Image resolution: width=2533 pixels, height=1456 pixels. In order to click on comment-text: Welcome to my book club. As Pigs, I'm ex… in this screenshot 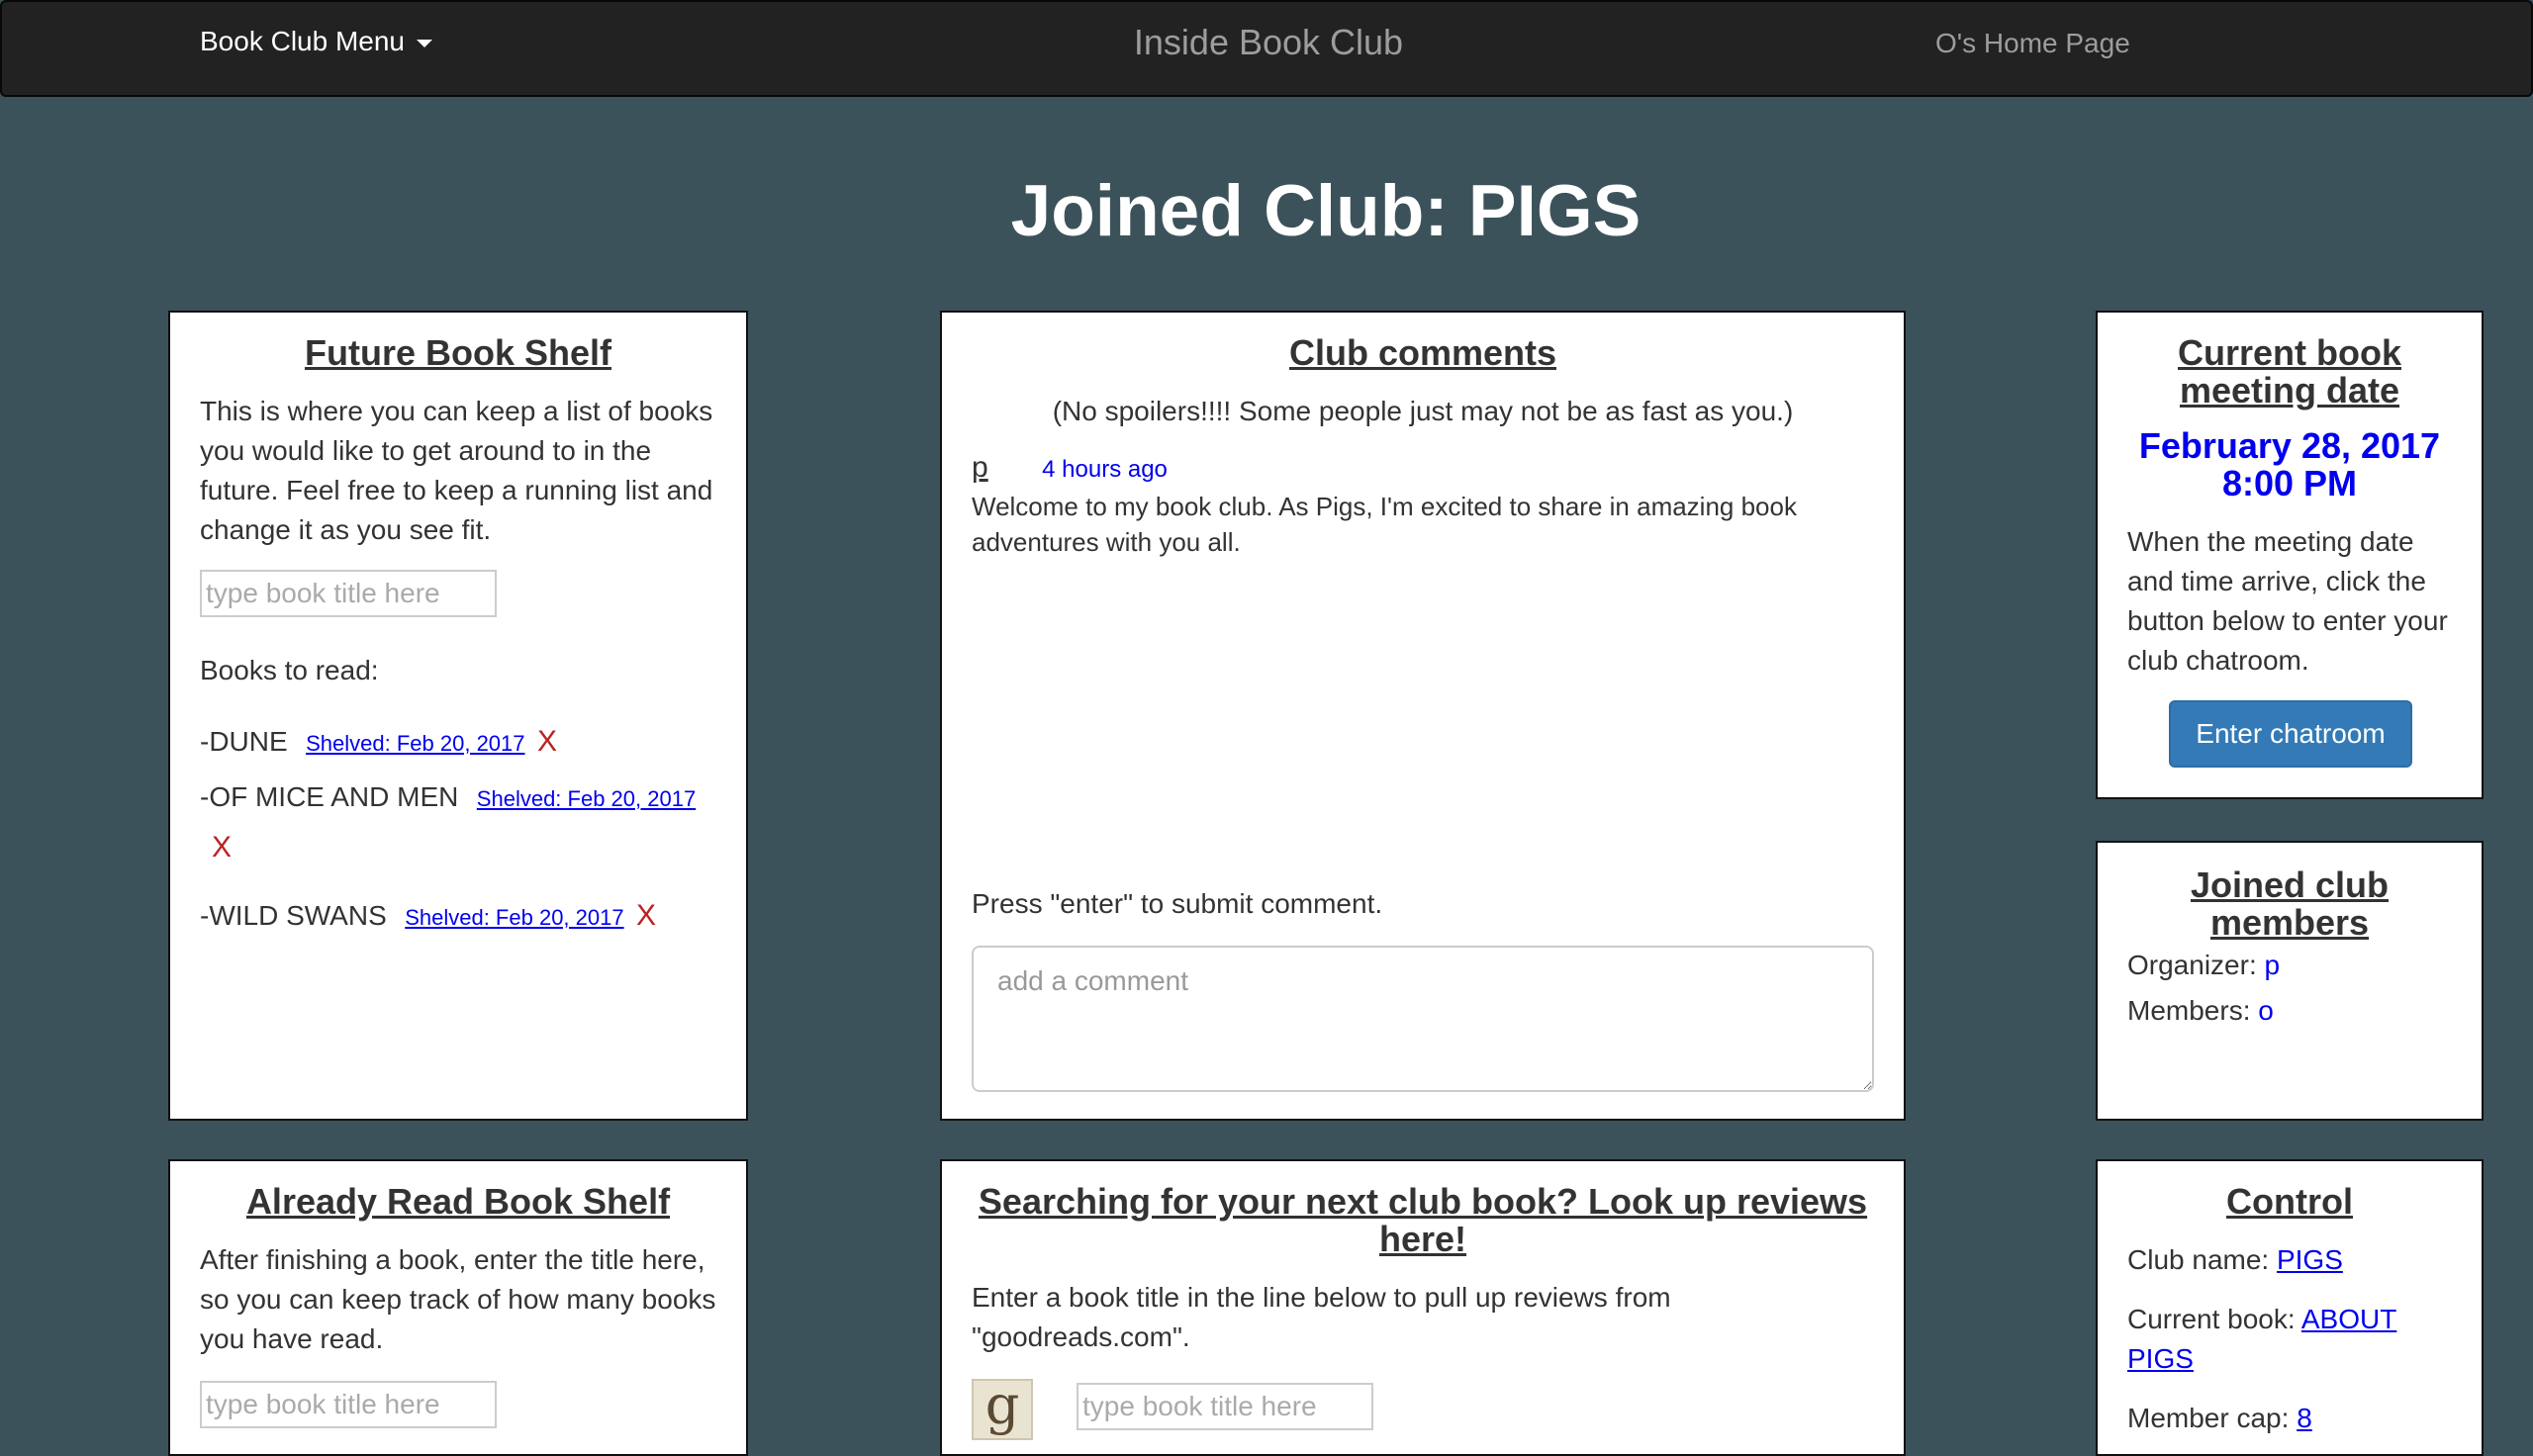, I will do `click(1385, 524)`.